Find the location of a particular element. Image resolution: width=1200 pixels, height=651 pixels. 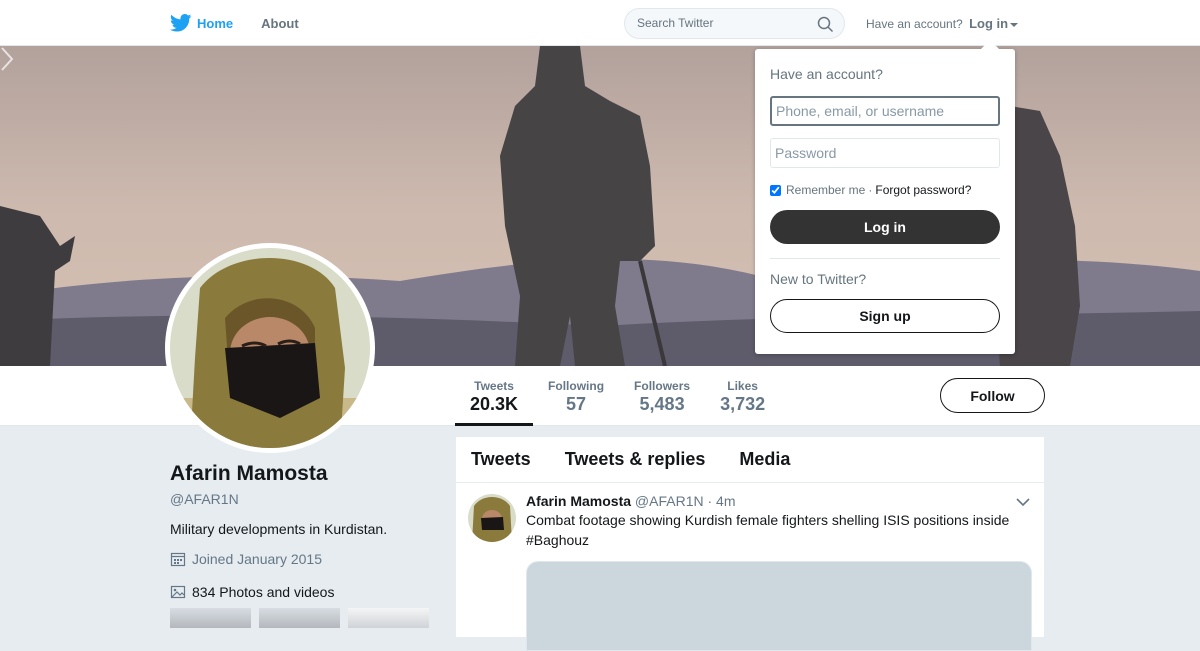

tweet-header: Afarin Mamosta @AFAR1N · 4m is located at coordinates (779, 501).